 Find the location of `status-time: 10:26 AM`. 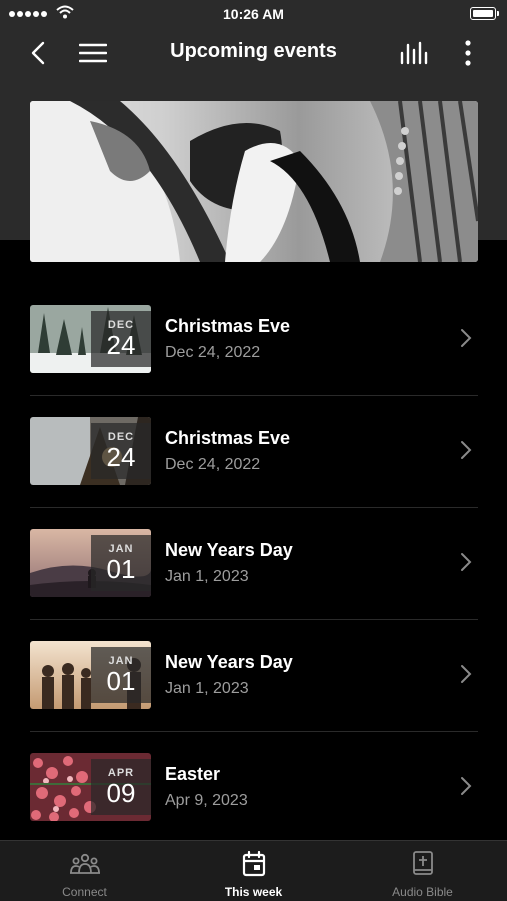

status-time: 10:26 AM is located at coordinates (253, 14).